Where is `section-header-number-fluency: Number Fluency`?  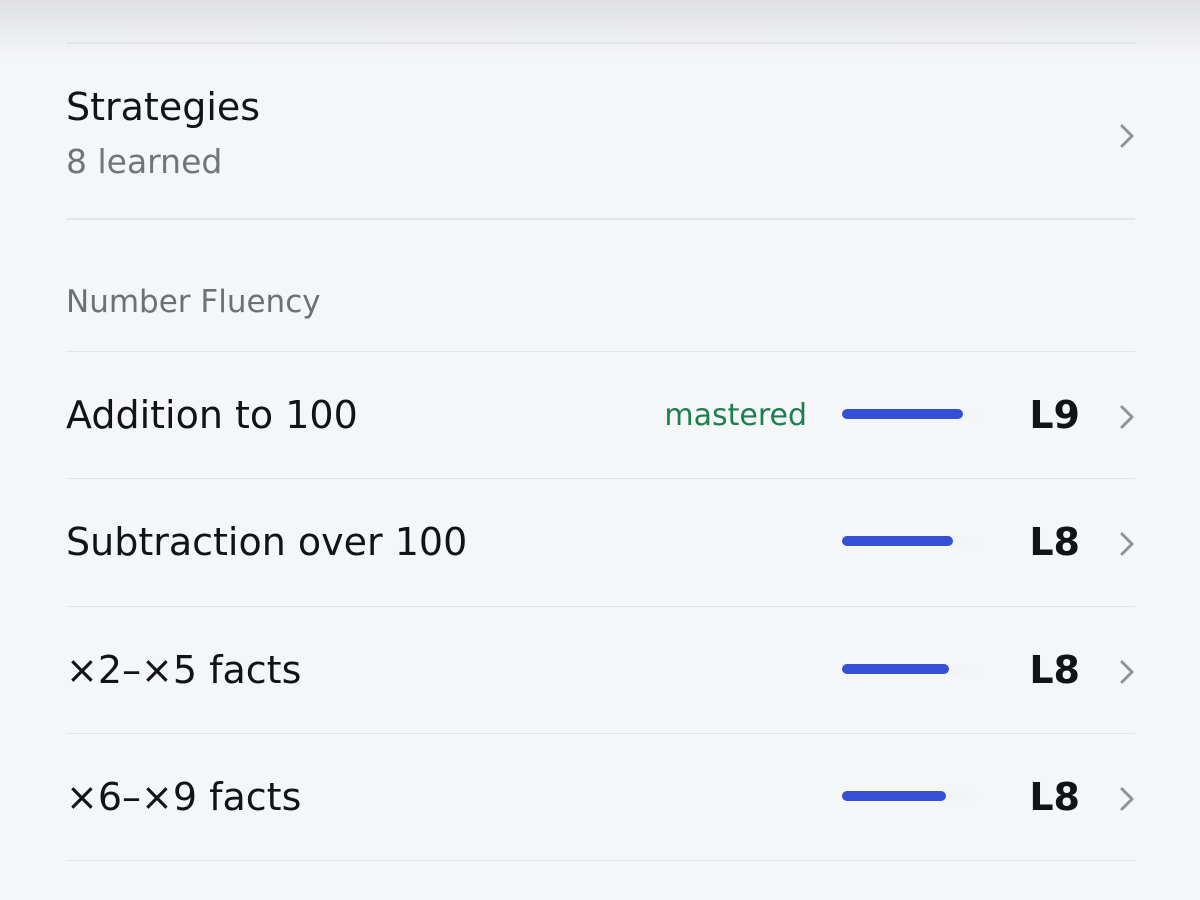
section-header-number-fluency: Number Fluency is located at coordinates (193, 302).